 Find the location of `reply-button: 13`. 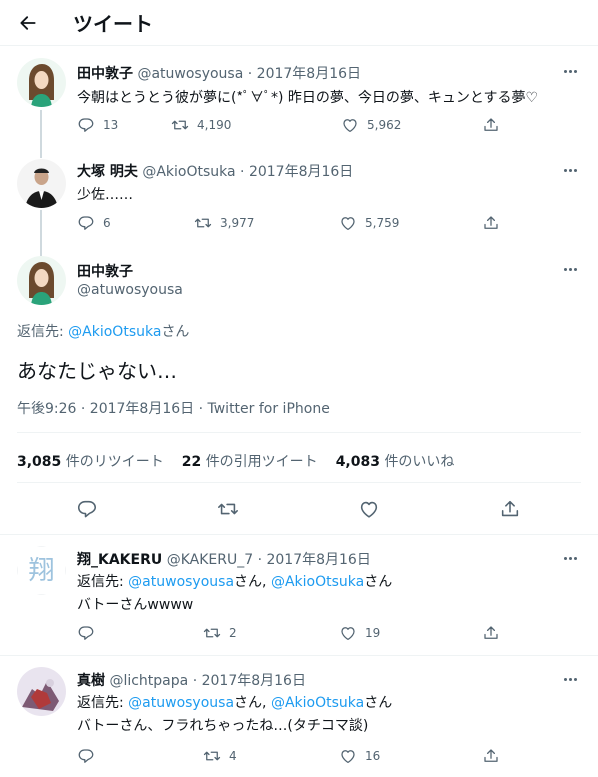

reply-button: 13 is located at coordinates (97, 125).